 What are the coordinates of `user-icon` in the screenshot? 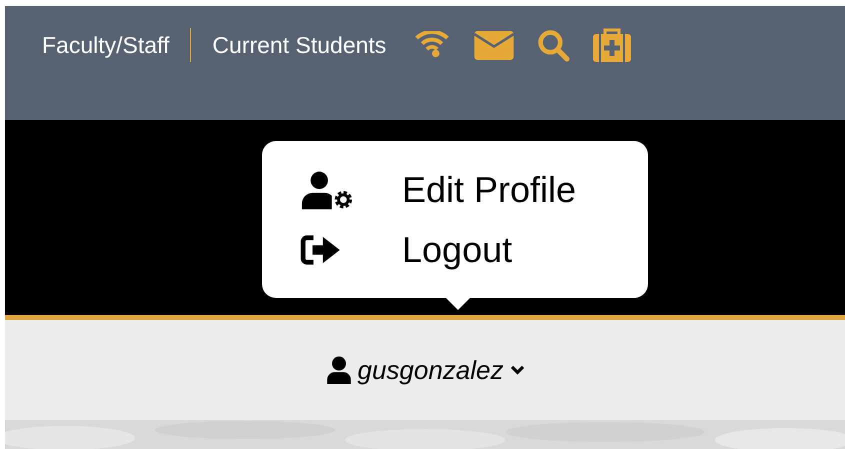 It's located at (339, 370).